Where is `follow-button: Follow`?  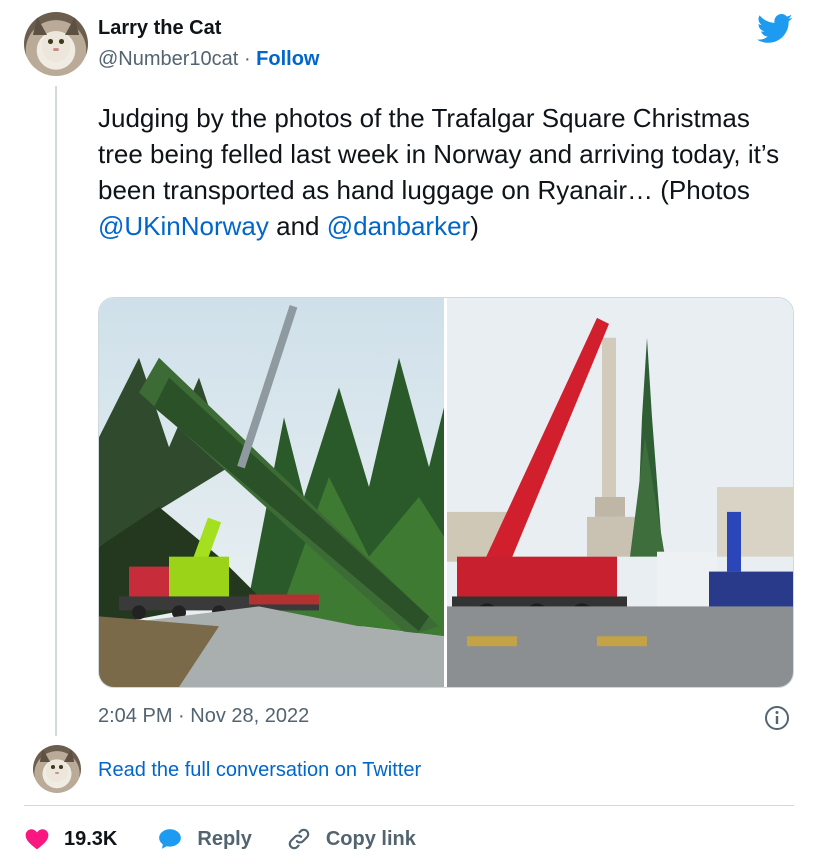 follow-button: Follow is located at coordinates (287, 59).